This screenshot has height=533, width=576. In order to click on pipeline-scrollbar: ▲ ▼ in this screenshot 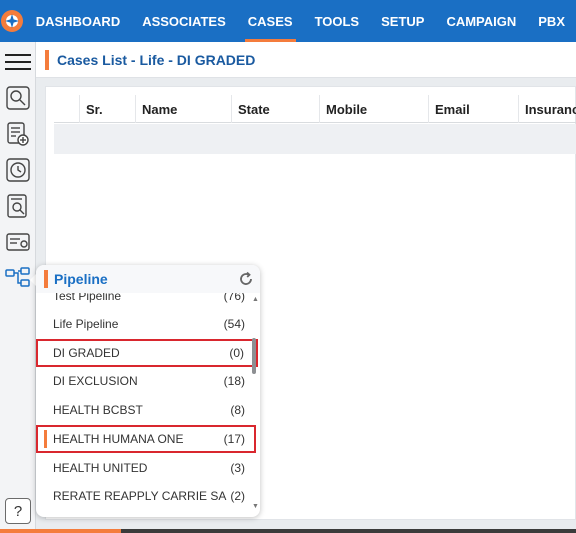, I will do `click(256, 405)`.